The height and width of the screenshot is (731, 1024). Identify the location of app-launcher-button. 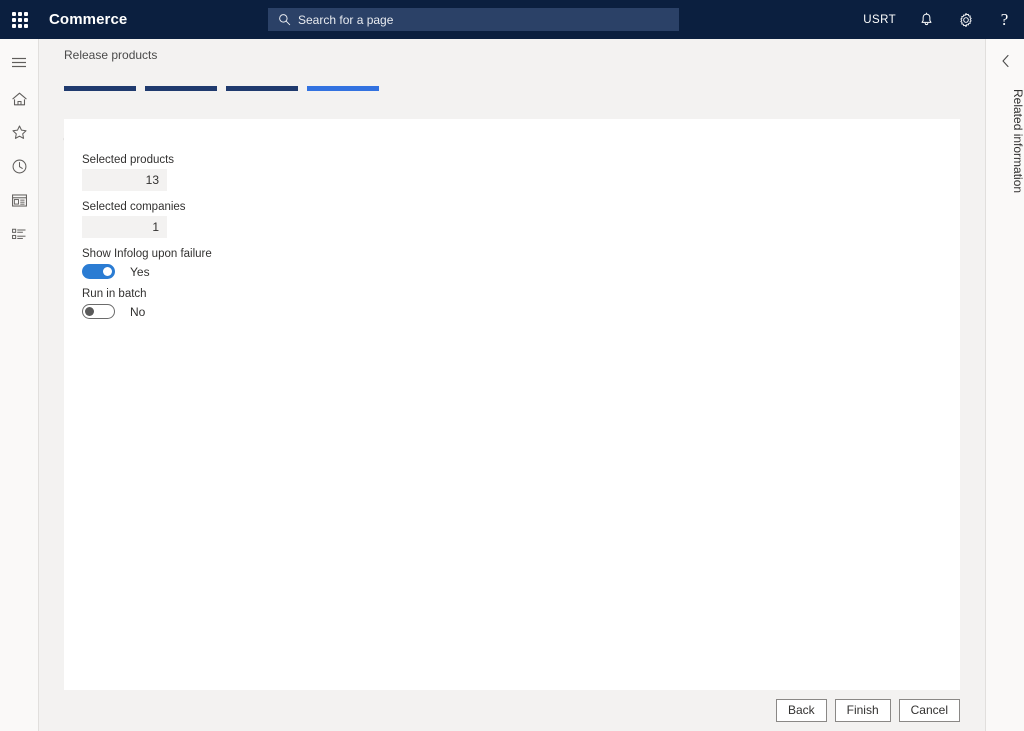
(20, 19).